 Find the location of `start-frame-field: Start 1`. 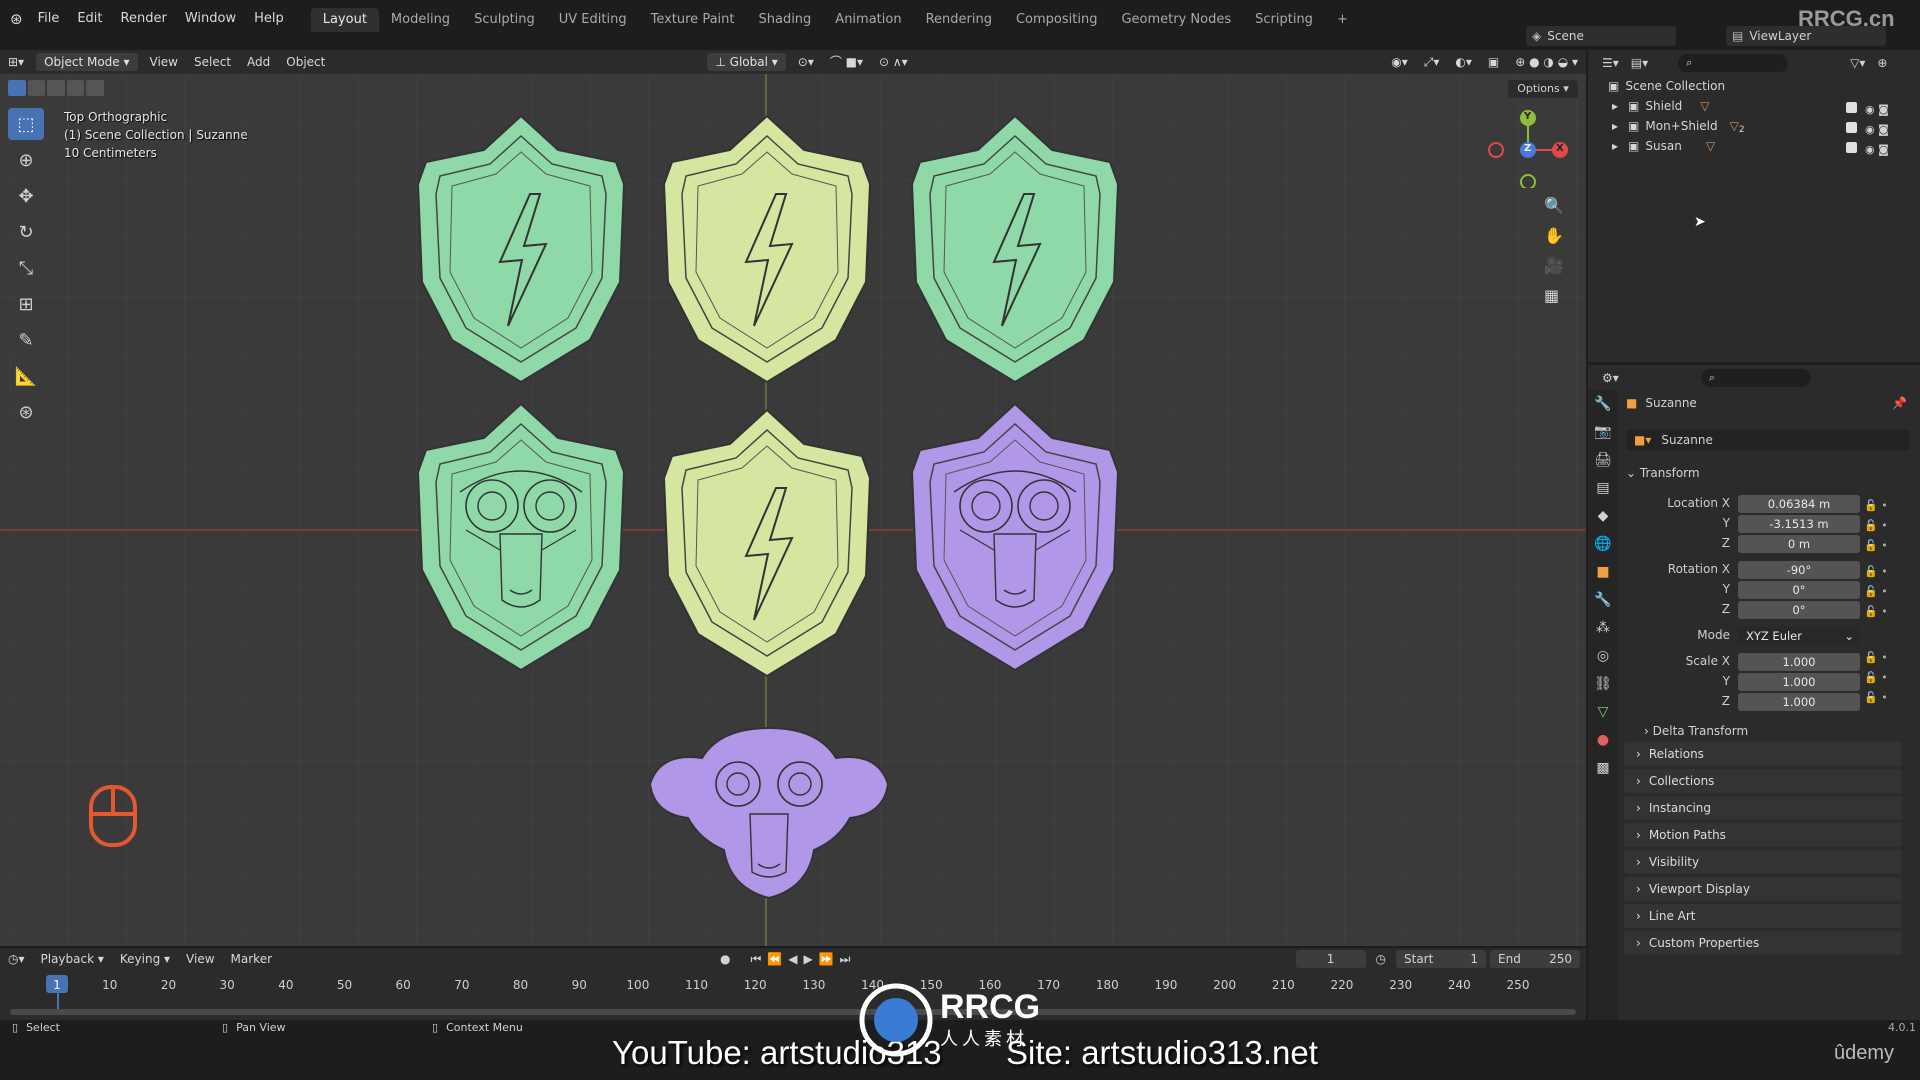

start-frame-field: Start 1 is located at coordinates (1441, 959).